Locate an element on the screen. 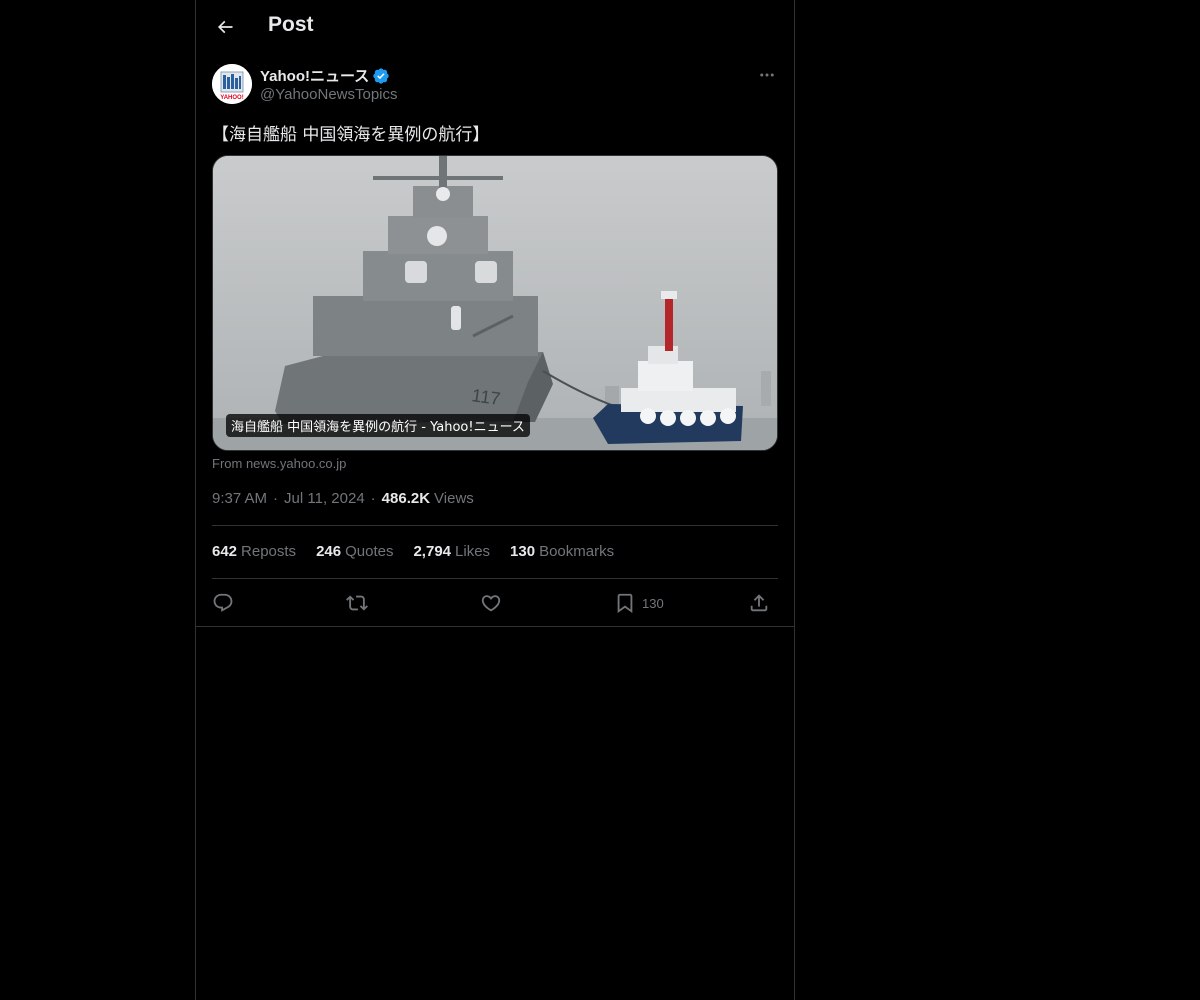 The image size is (1200, 1000). stat-number: 642 is located at coordinates (225, 551).